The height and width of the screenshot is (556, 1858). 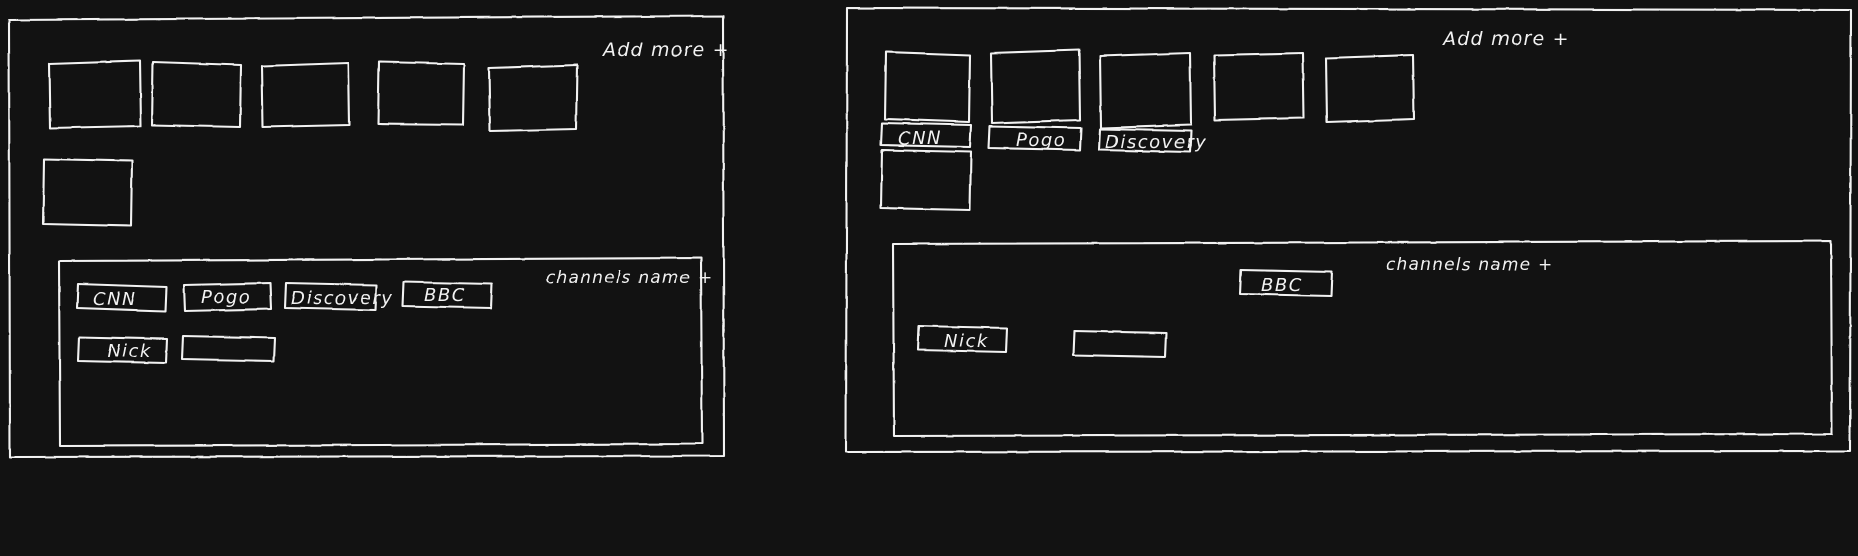 I want to click on thumbnail-1-right, so click(x=928, y=85).